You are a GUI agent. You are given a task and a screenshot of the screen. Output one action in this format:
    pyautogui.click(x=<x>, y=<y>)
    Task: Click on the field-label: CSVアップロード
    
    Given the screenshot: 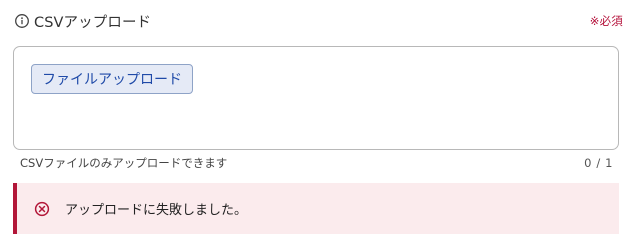 What is the action you would take?
    pyautogui.click(x=93, y=22)
    